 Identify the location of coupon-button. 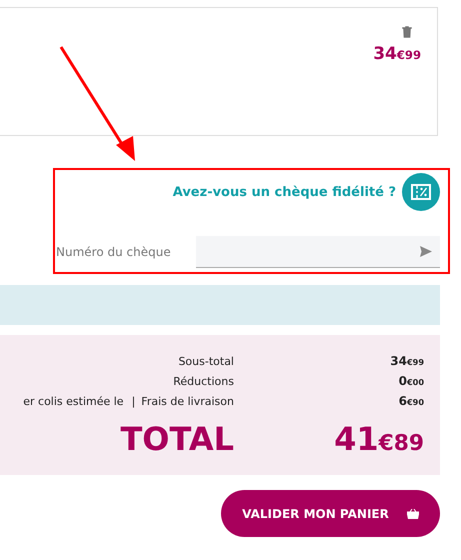
(421, 192).